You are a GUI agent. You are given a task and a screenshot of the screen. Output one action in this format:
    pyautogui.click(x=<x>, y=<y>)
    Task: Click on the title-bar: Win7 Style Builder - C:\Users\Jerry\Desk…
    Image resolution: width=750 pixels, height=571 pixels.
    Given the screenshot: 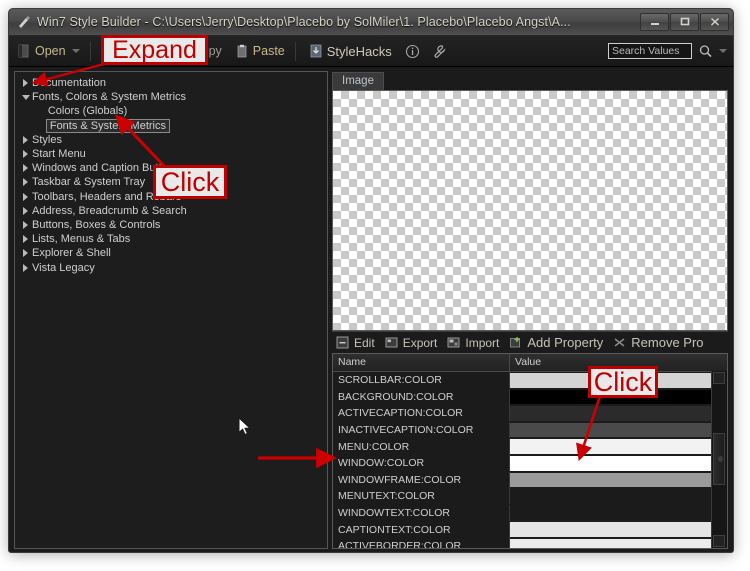 What is the action you would take?
    pyautogui.click(x=371, y=22)
    